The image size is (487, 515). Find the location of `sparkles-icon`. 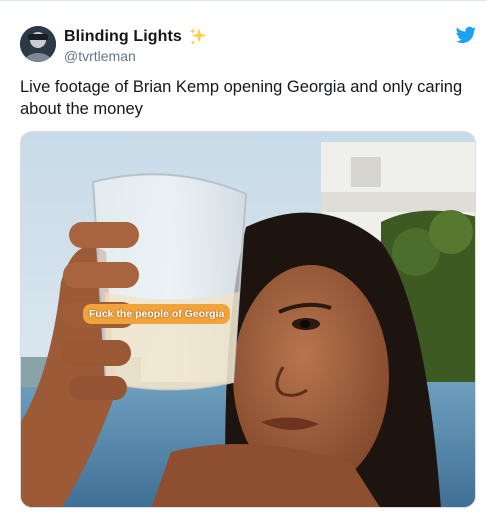

sparkles-icon is located at coordinates (198, 37).